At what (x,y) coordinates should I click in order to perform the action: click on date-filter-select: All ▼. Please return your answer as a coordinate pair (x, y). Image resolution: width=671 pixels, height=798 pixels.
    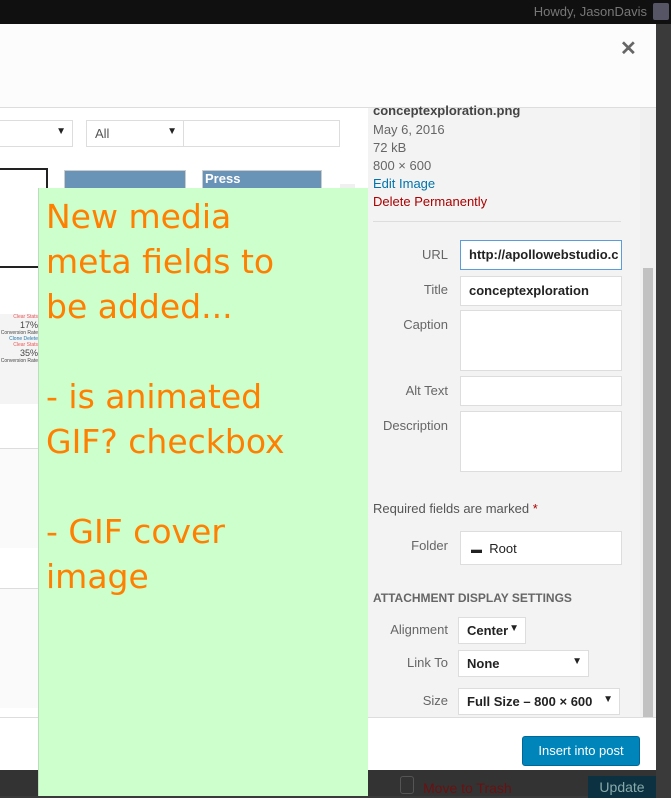
    Looking at the image, I should click on (135, 133).